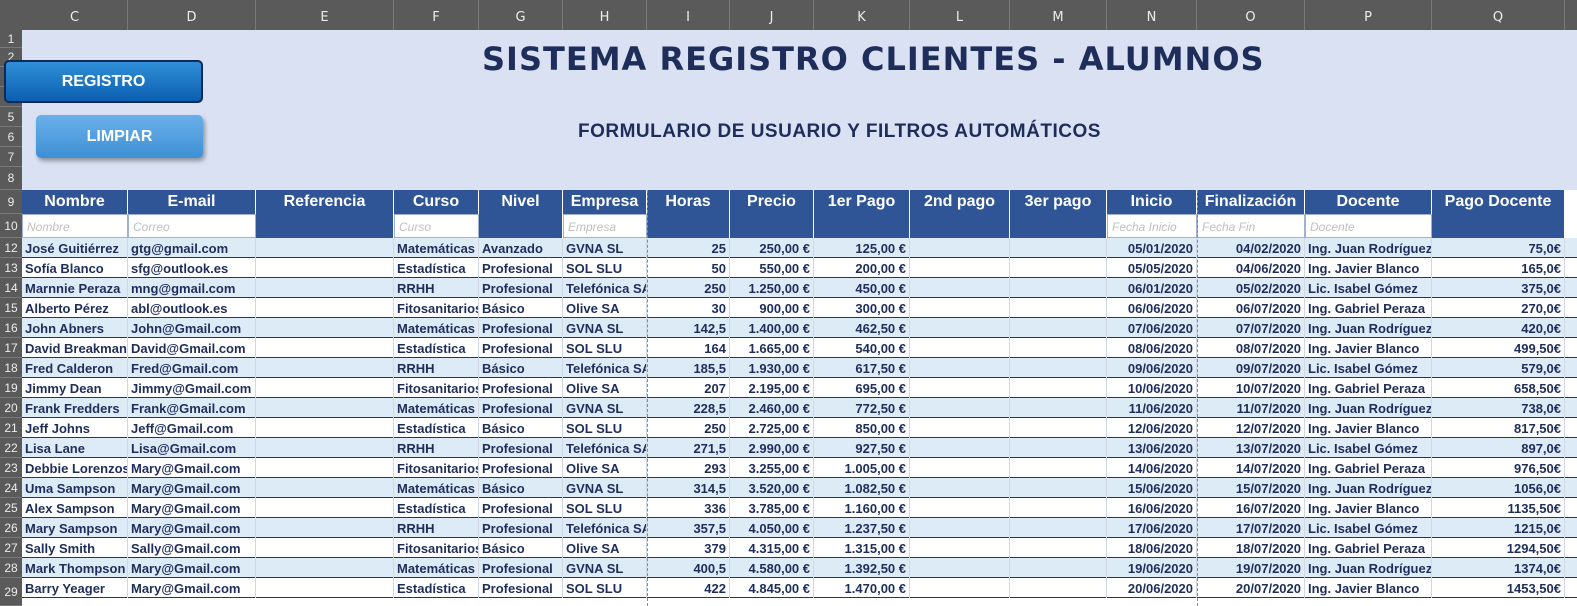  What do you see at coordinates (192, 408) in the screenshot?
I see `table-cell: Frank@Gmail.com` at bounding box center [192, 408].